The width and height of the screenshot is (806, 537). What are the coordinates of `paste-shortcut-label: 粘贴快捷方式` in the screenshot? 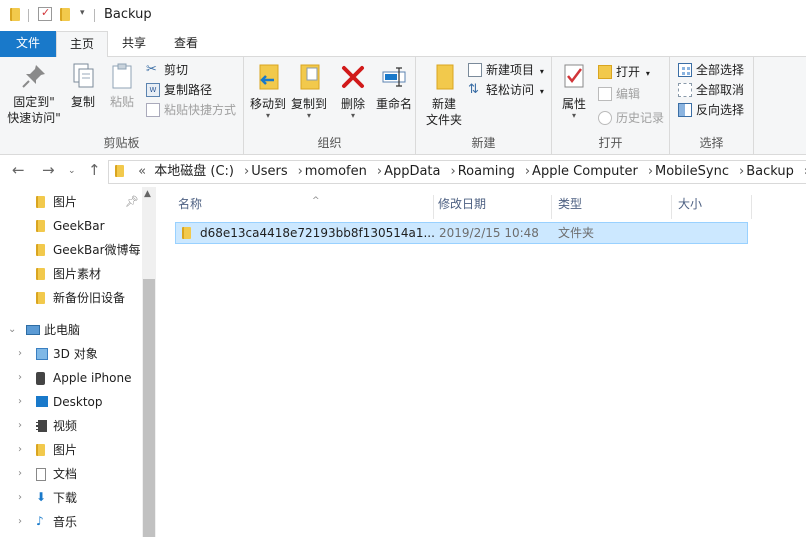 It's located at (200, 110).